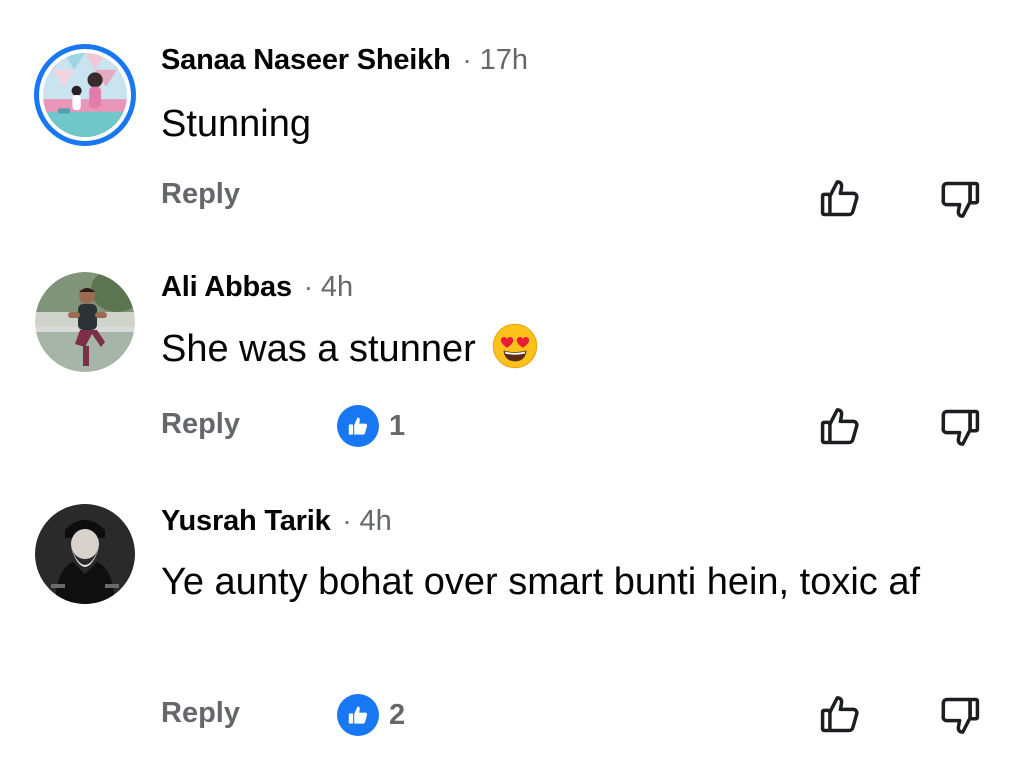 The width and height of the screenshot is (1024, 780). What do you see at coordinates (397, 425) in the screenshot?
I see `like-count: 1` at bounding box center [397, 425].